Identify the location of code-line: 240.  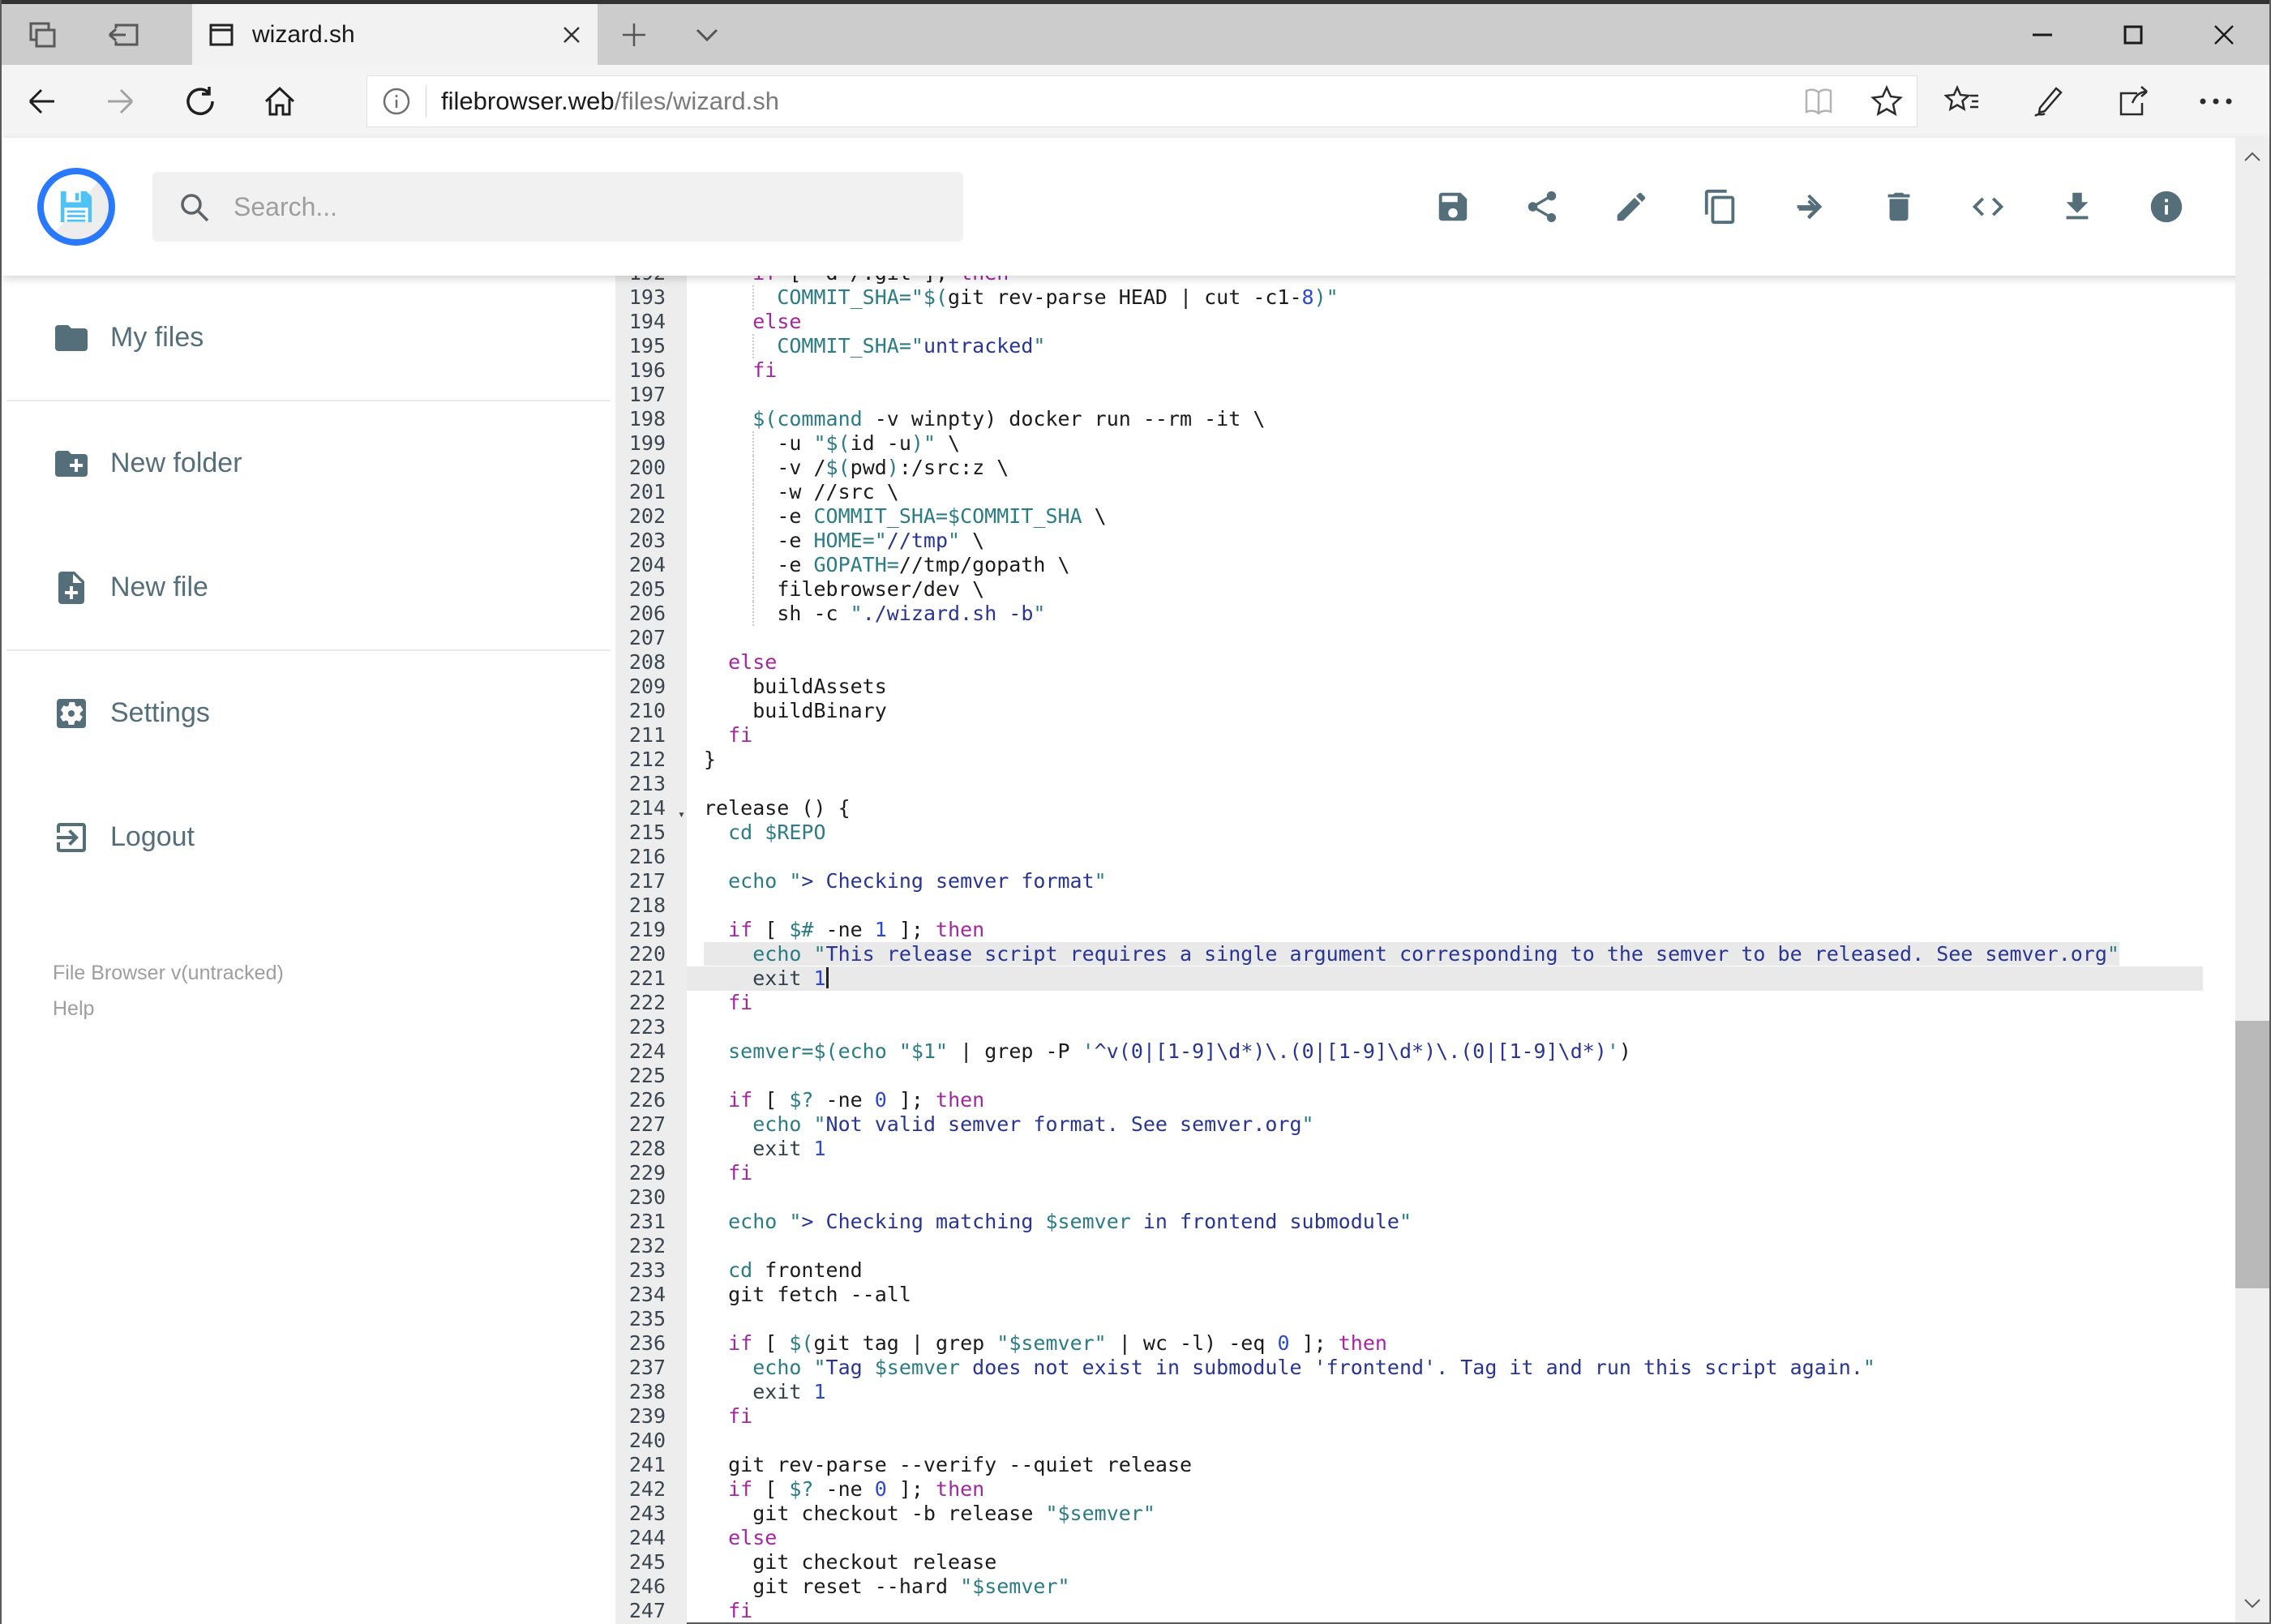
(1442, 1441).